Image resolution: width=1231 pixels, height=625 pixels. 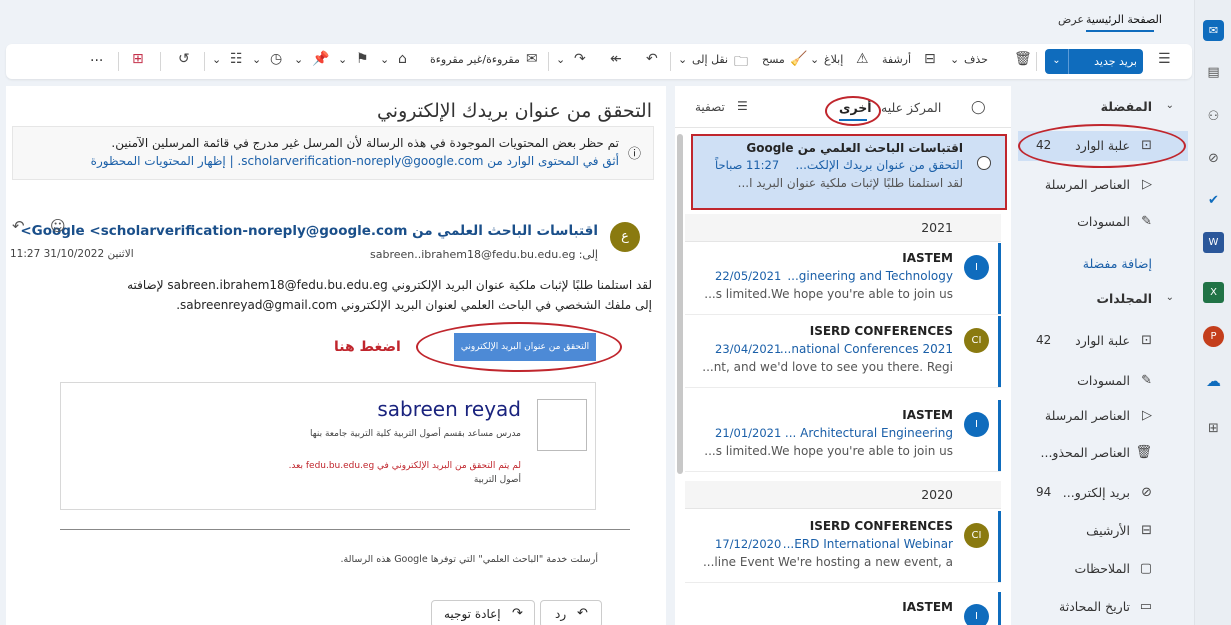 What do you see at coordinates (1213, 200) in the screenshot?
I see `todo-app-icon: ✔` at bounding box center [1213, 200].